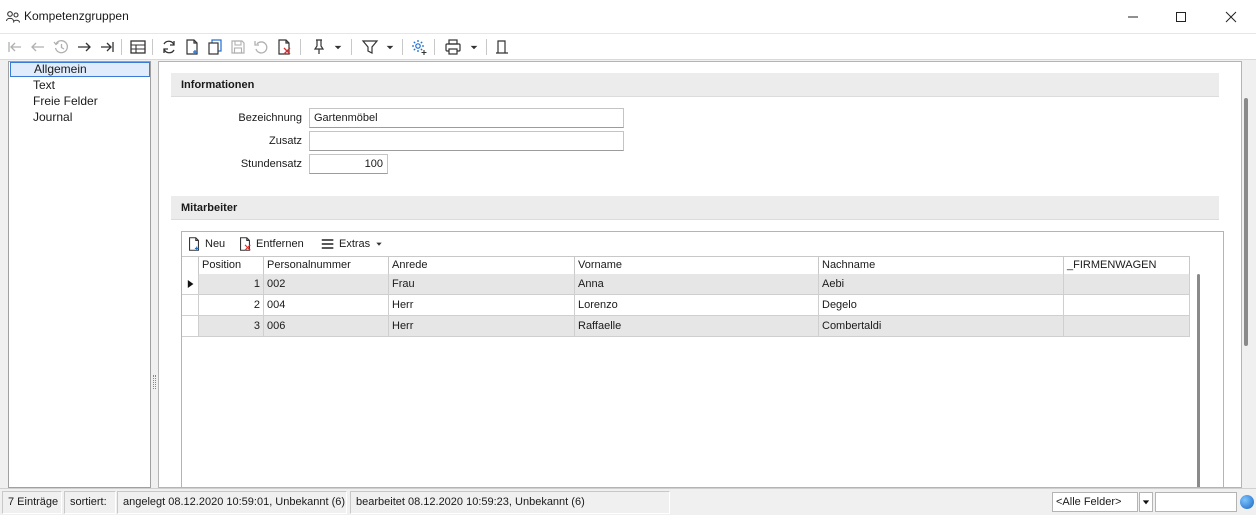 The width and height of the screenshot is (1256, 515). Describe the element at coordinates (697, 265) in the screenshot. I see `column-header-vorname: Vorname` at that location.